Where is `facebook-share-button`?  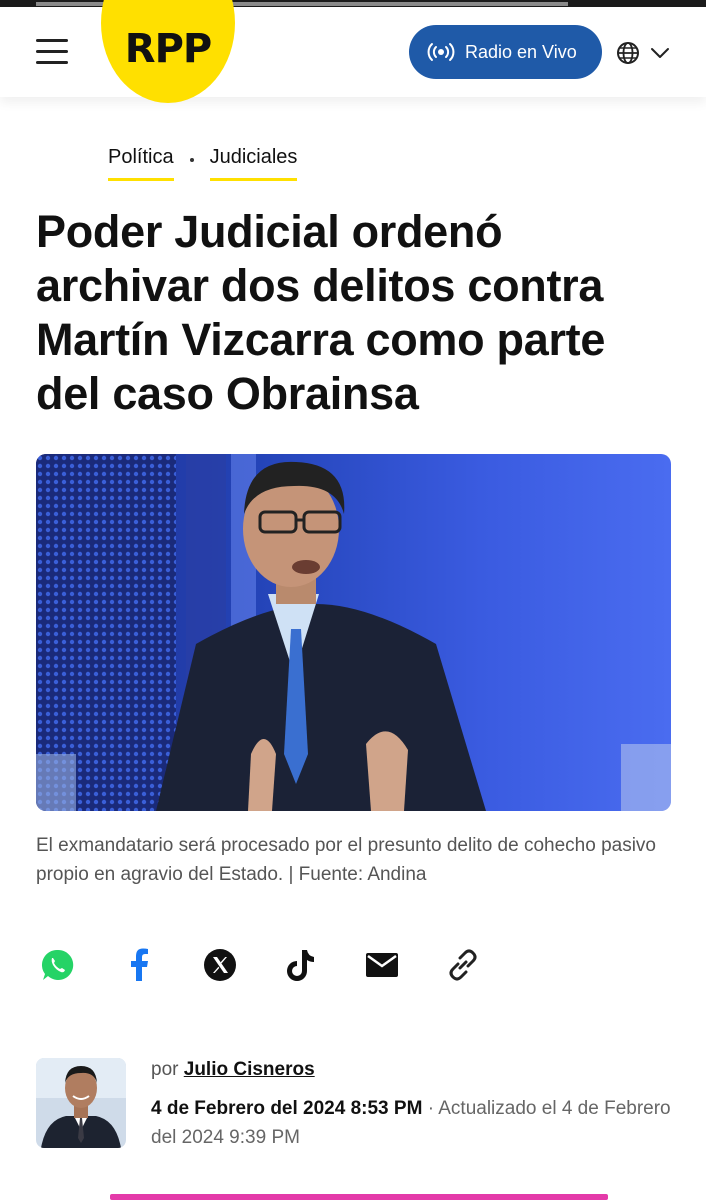 facebook-share-button is located at coordinates (139, 965).